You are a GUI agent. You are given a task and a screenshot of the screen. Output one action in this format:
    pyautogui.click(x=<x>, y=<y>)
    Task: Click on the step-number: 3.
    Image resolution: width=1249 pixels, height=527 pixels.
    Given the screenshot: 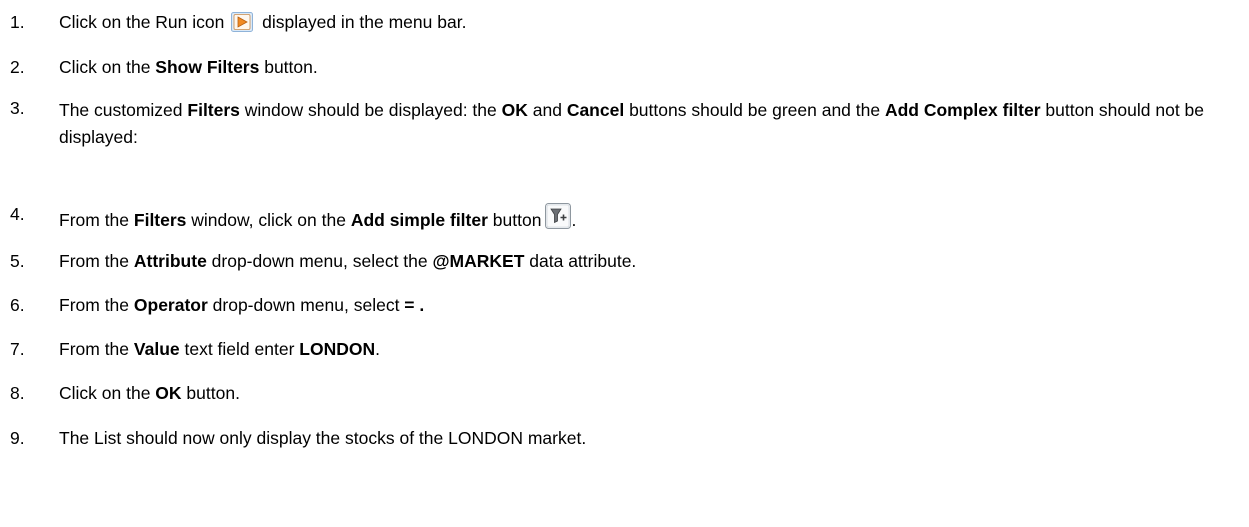 What is the action you would take?
    pyautogui.click(x=17, y=108)
    